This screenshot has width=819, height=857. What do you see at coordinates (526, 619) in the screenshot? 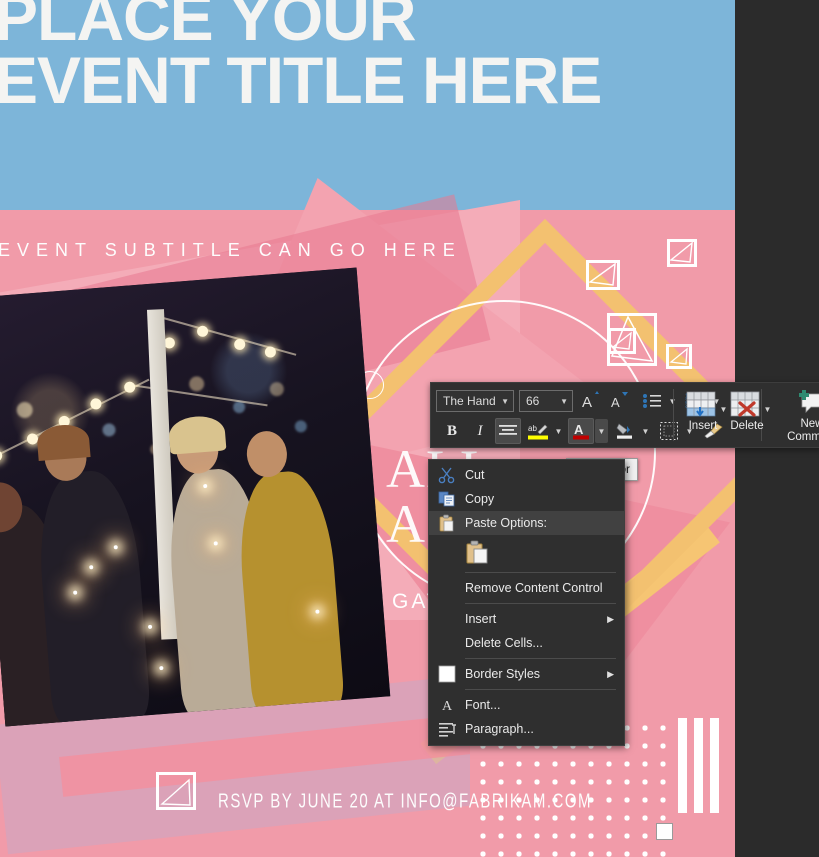
I see `context-menu-item-insert: Insert ▶` at bounding box center [526, 619].